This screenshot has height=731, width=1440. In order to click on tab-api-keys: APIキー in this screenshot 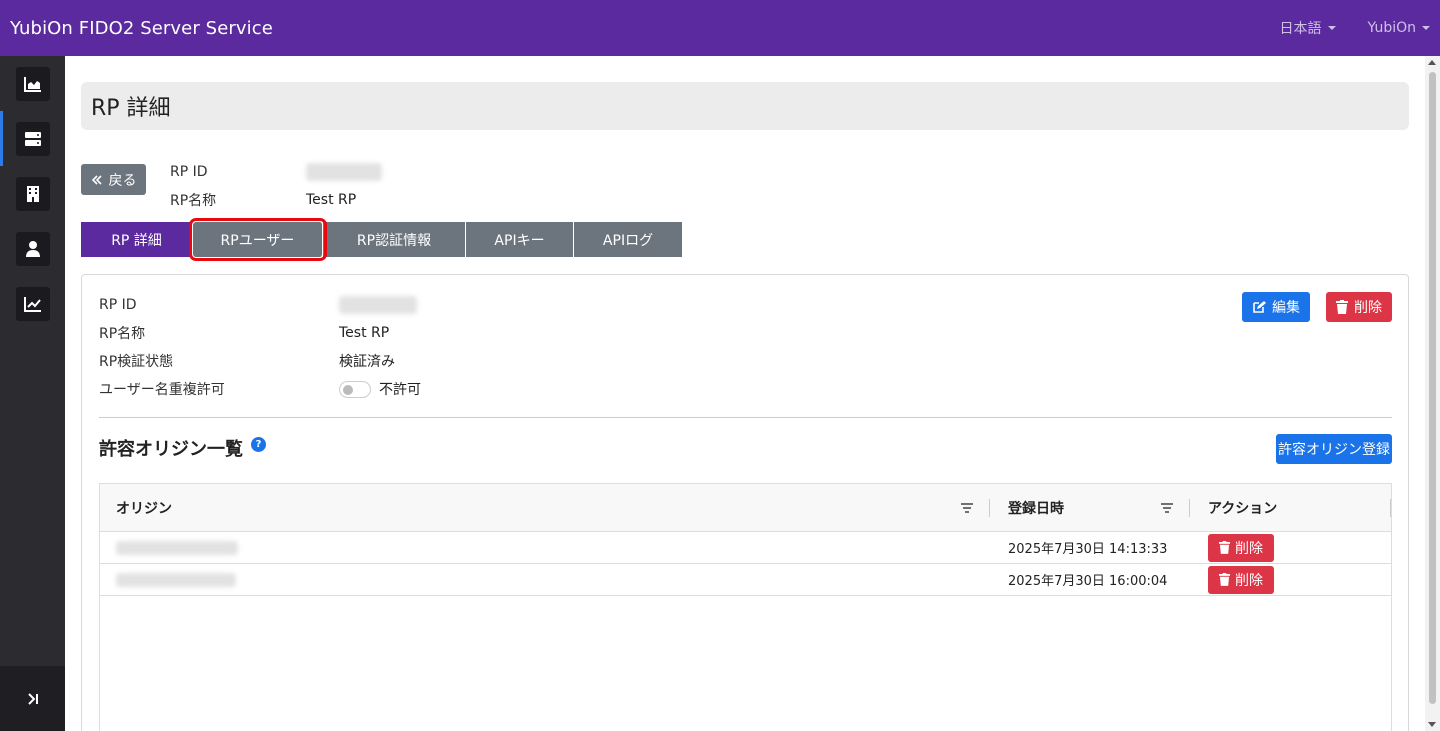, I will do `click(520, 239)`.